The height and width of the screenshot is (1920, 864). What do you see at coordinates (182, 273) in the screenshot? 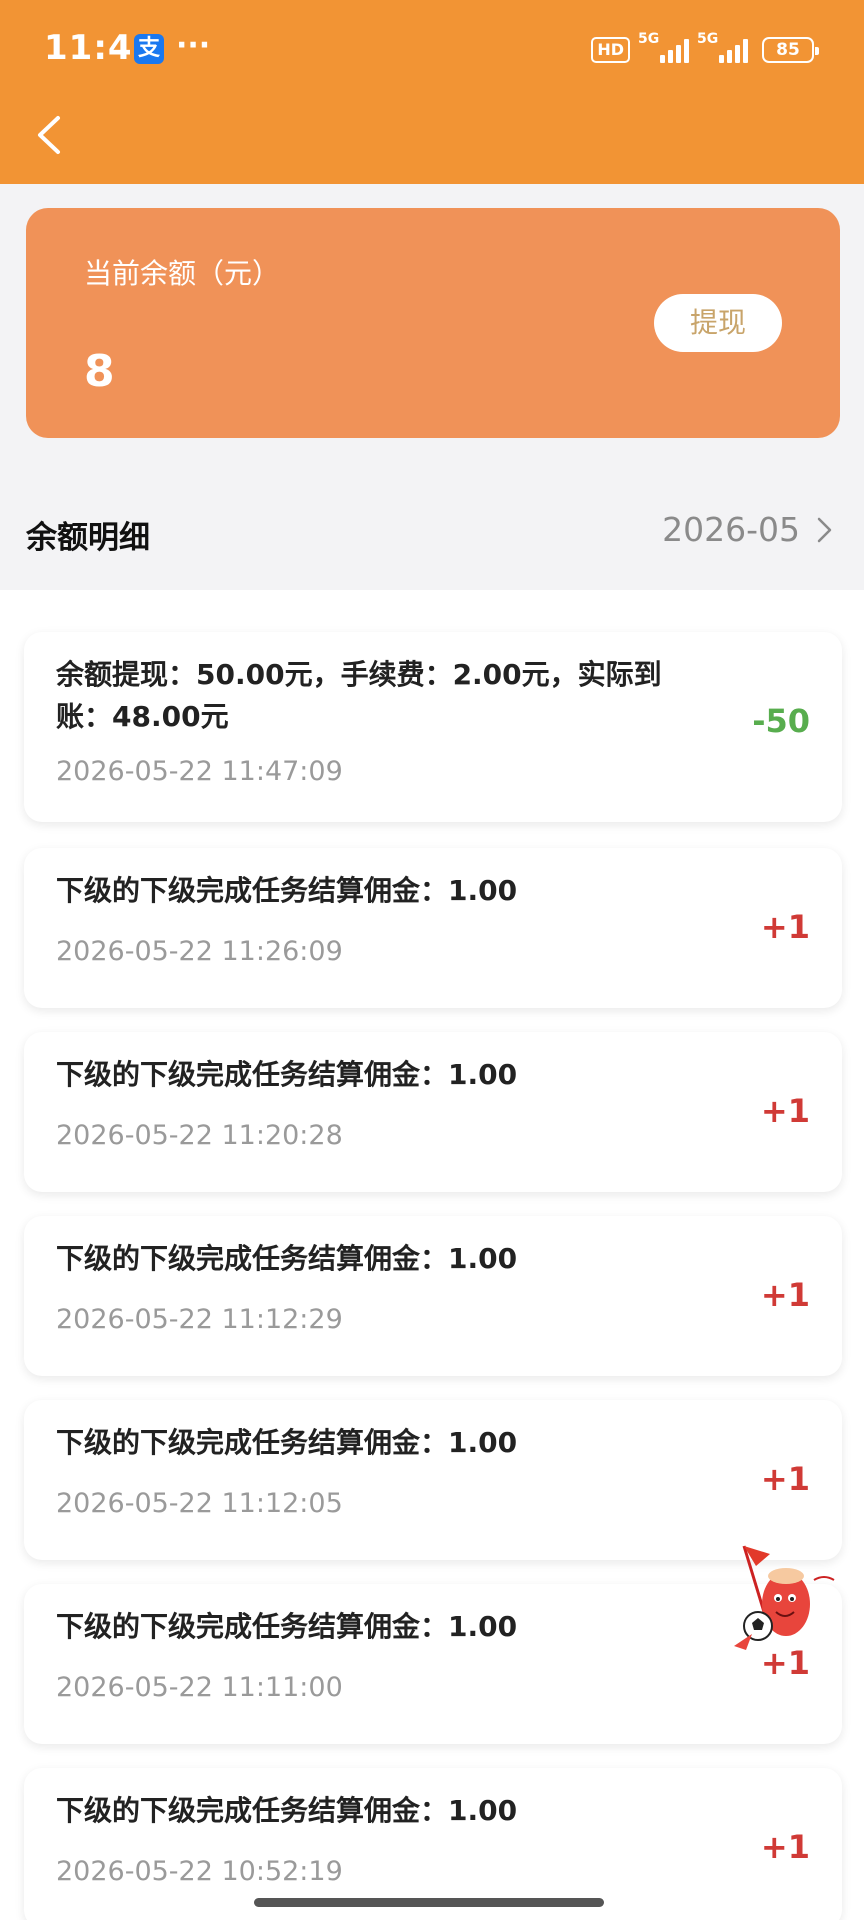
I see `balance-label: 当前余额（元）` at bounding box center [182, 273].